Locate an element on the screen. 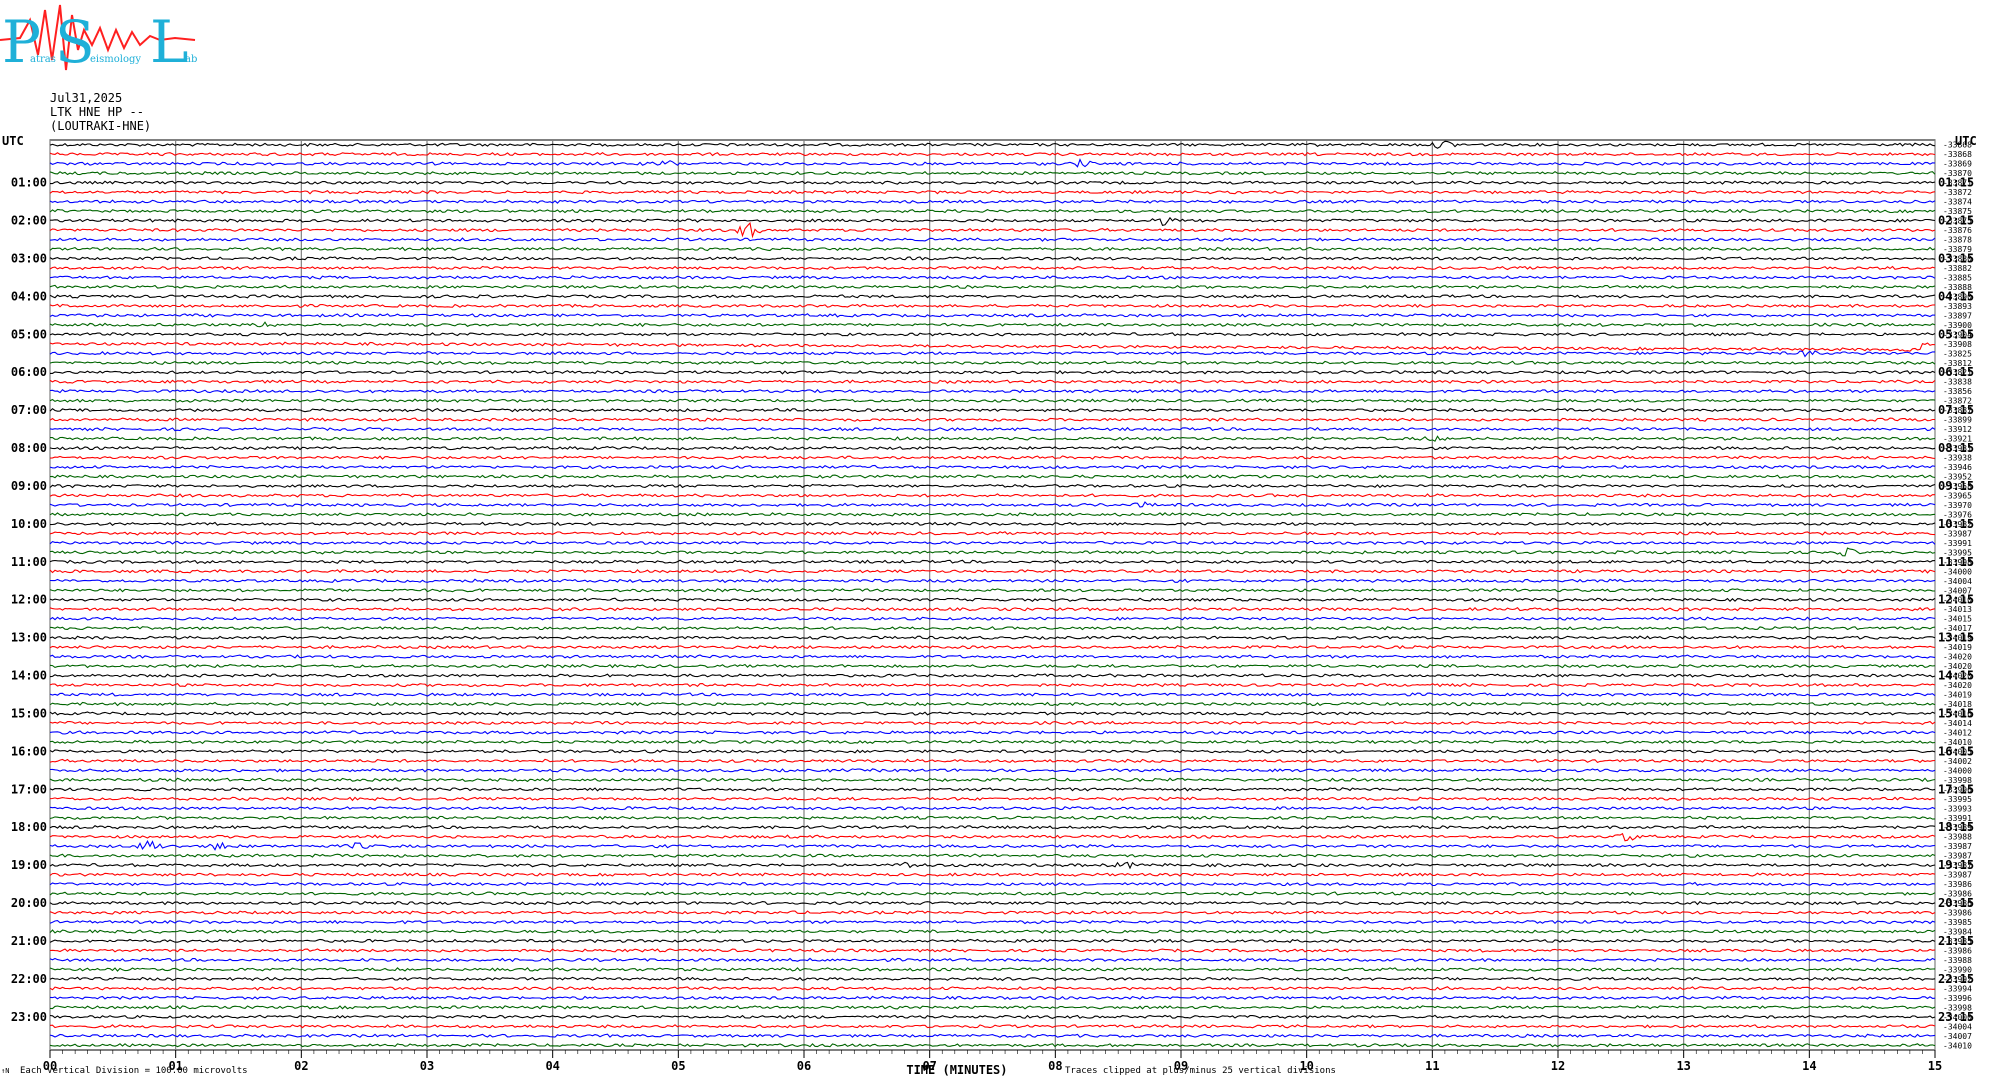 The height and width of the screenshot is (1080, 2010). hour-label-right: 05:15 is located at coordinates (1956, 334).